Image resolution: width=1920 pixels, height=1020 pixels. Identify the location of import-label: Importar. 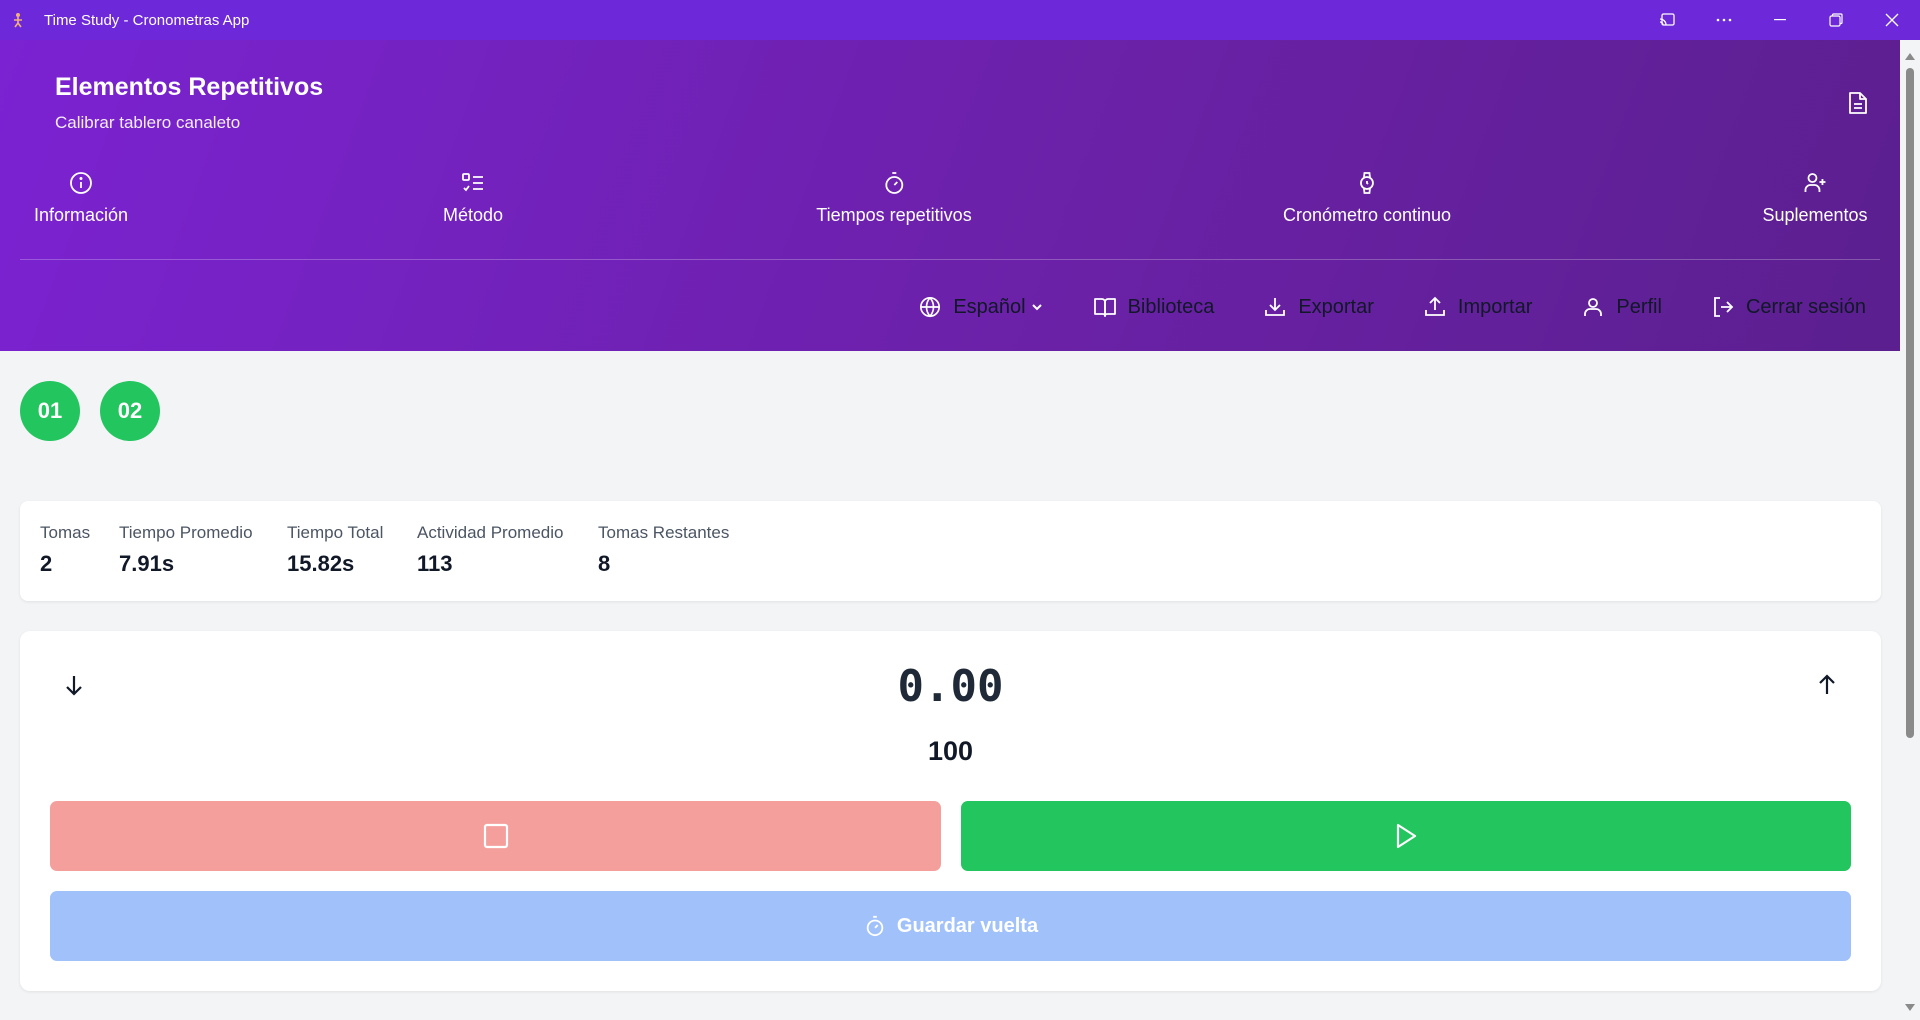
(1495, 306).